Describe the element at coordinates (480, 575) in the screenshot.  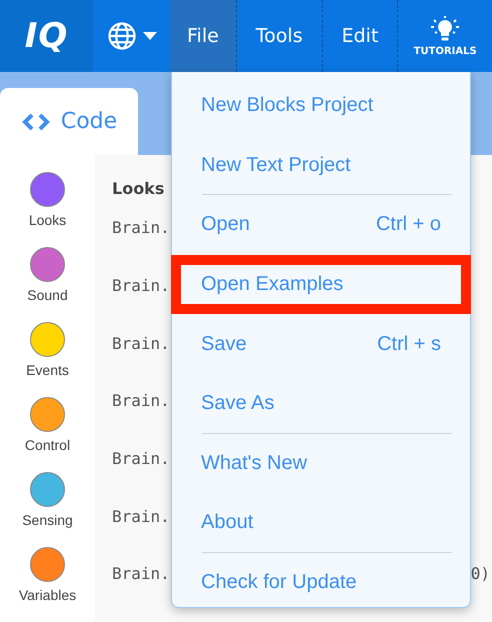
I see `code-fragment: 0)` at that location.